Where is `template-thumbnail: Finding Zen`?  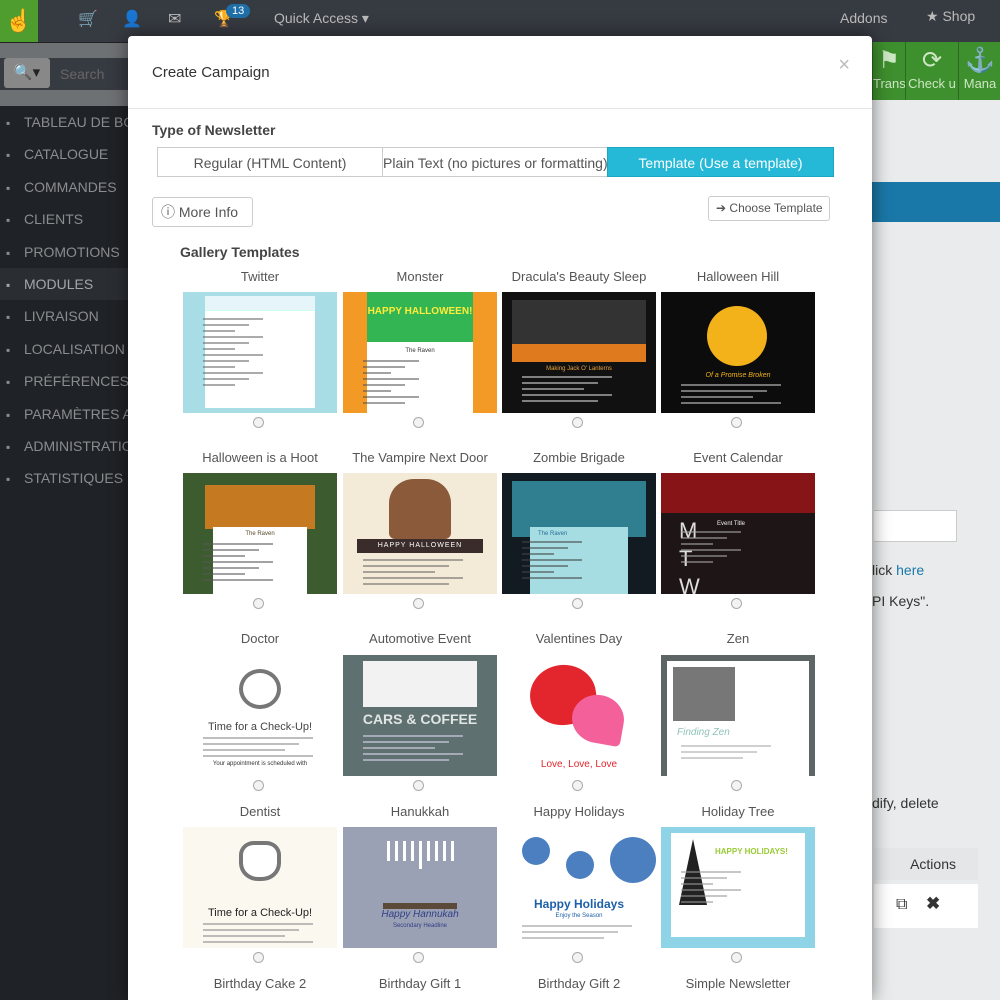 template-thumbnail: Finding Zen is located at coordinates (738, 715).